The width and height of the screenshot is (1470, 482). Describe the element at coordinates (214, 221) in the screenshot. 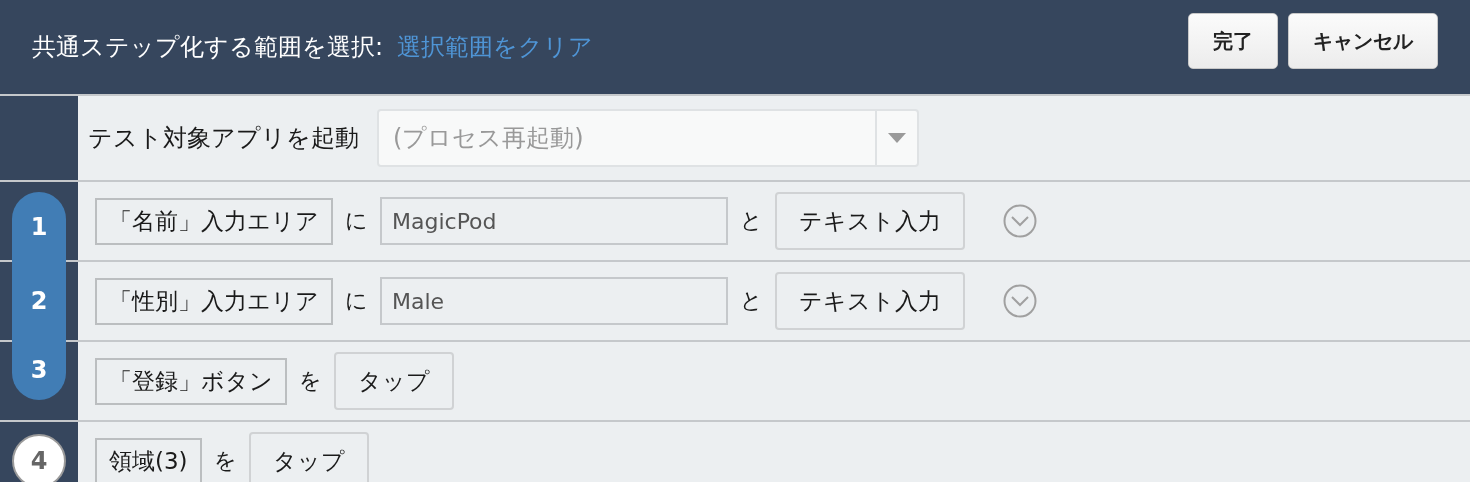

I see `element-chip: 「名前」入力エリア` at that location.